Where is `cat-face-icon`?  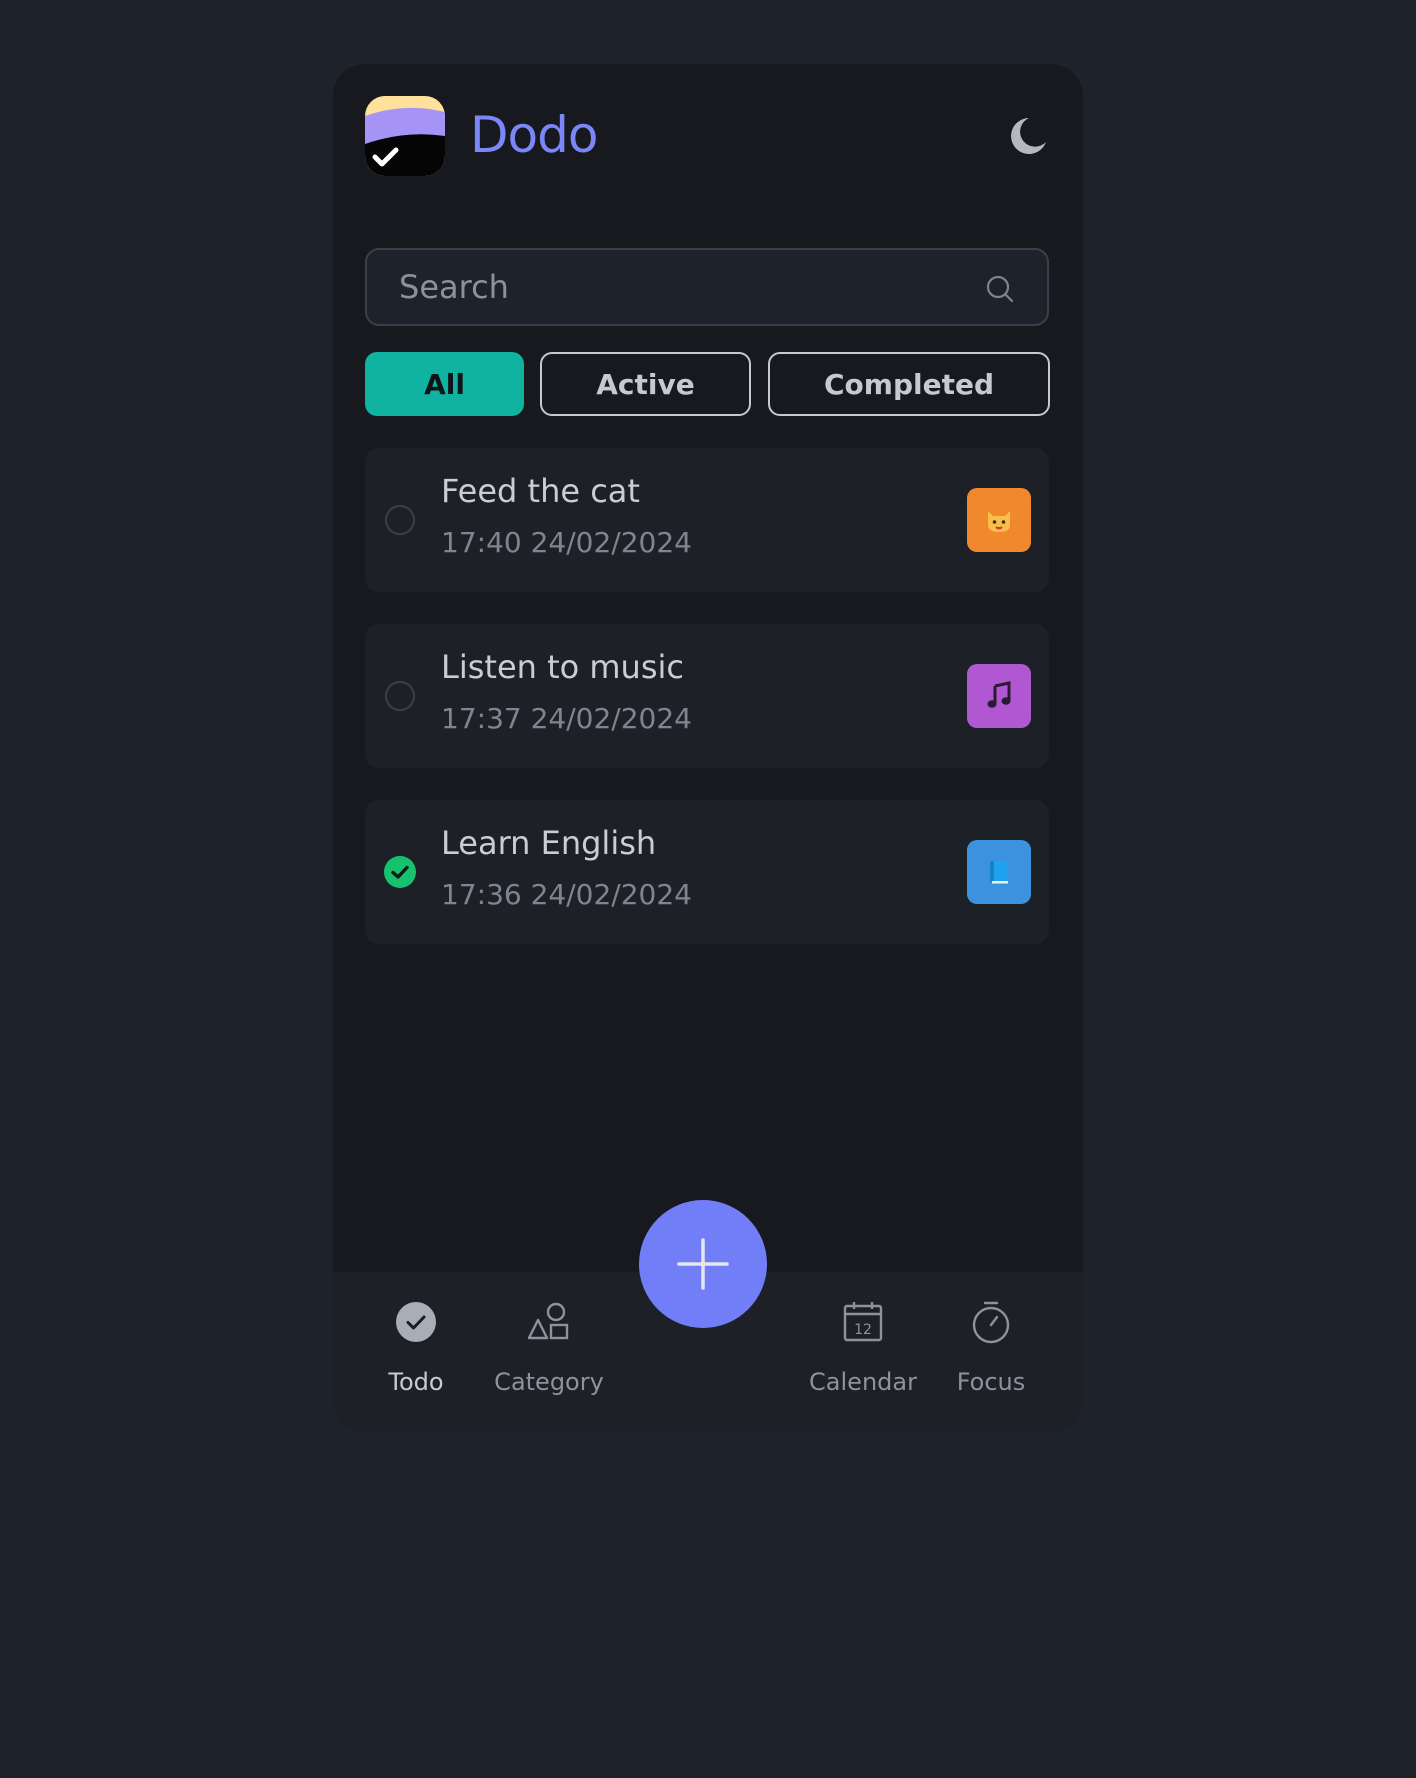
cat-face-icon is located at coordinates (999, 520).